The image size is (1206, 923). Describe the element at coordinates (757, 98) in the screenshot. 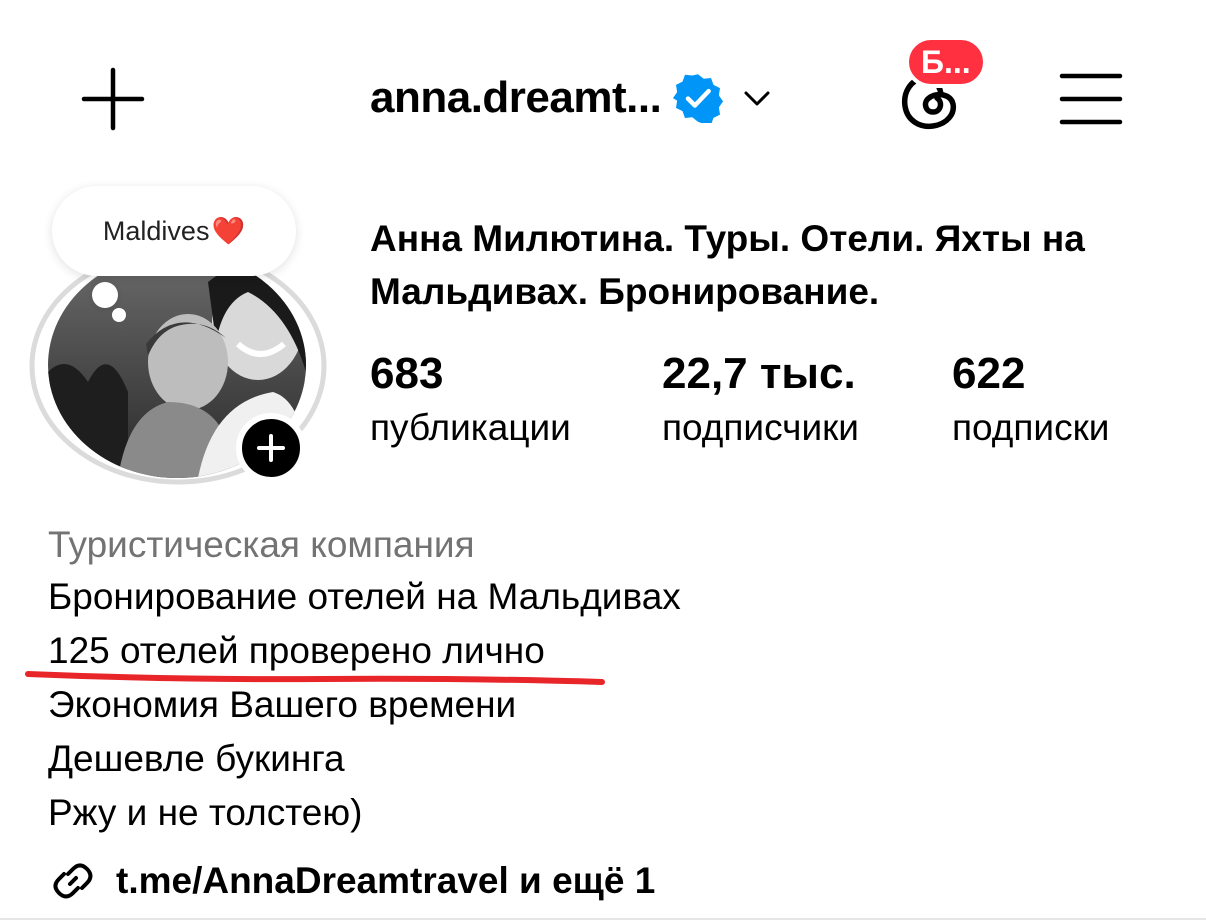

I see `chevron-down-icon` at that location.